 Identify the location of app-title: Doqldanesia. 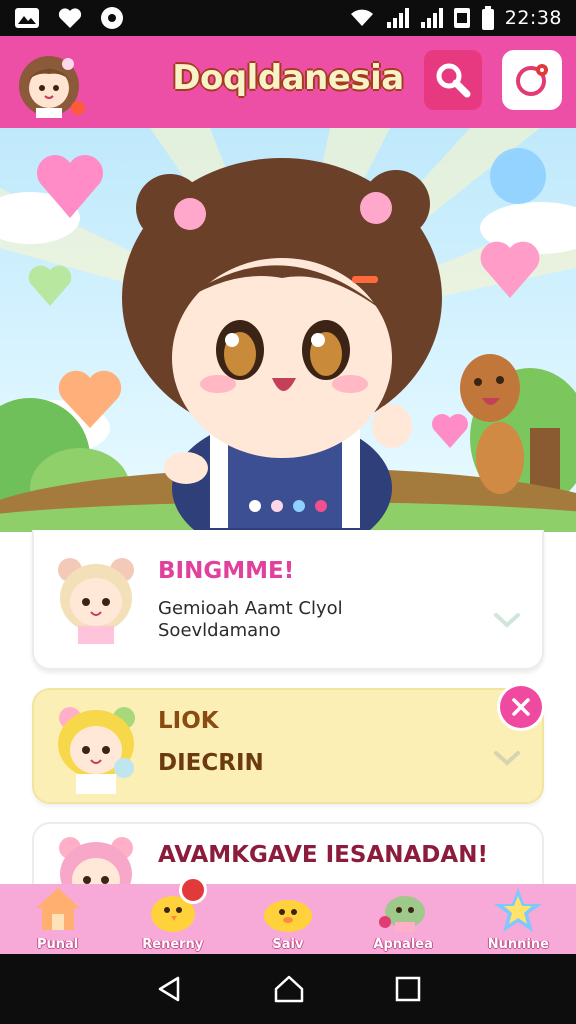
(288, 78).